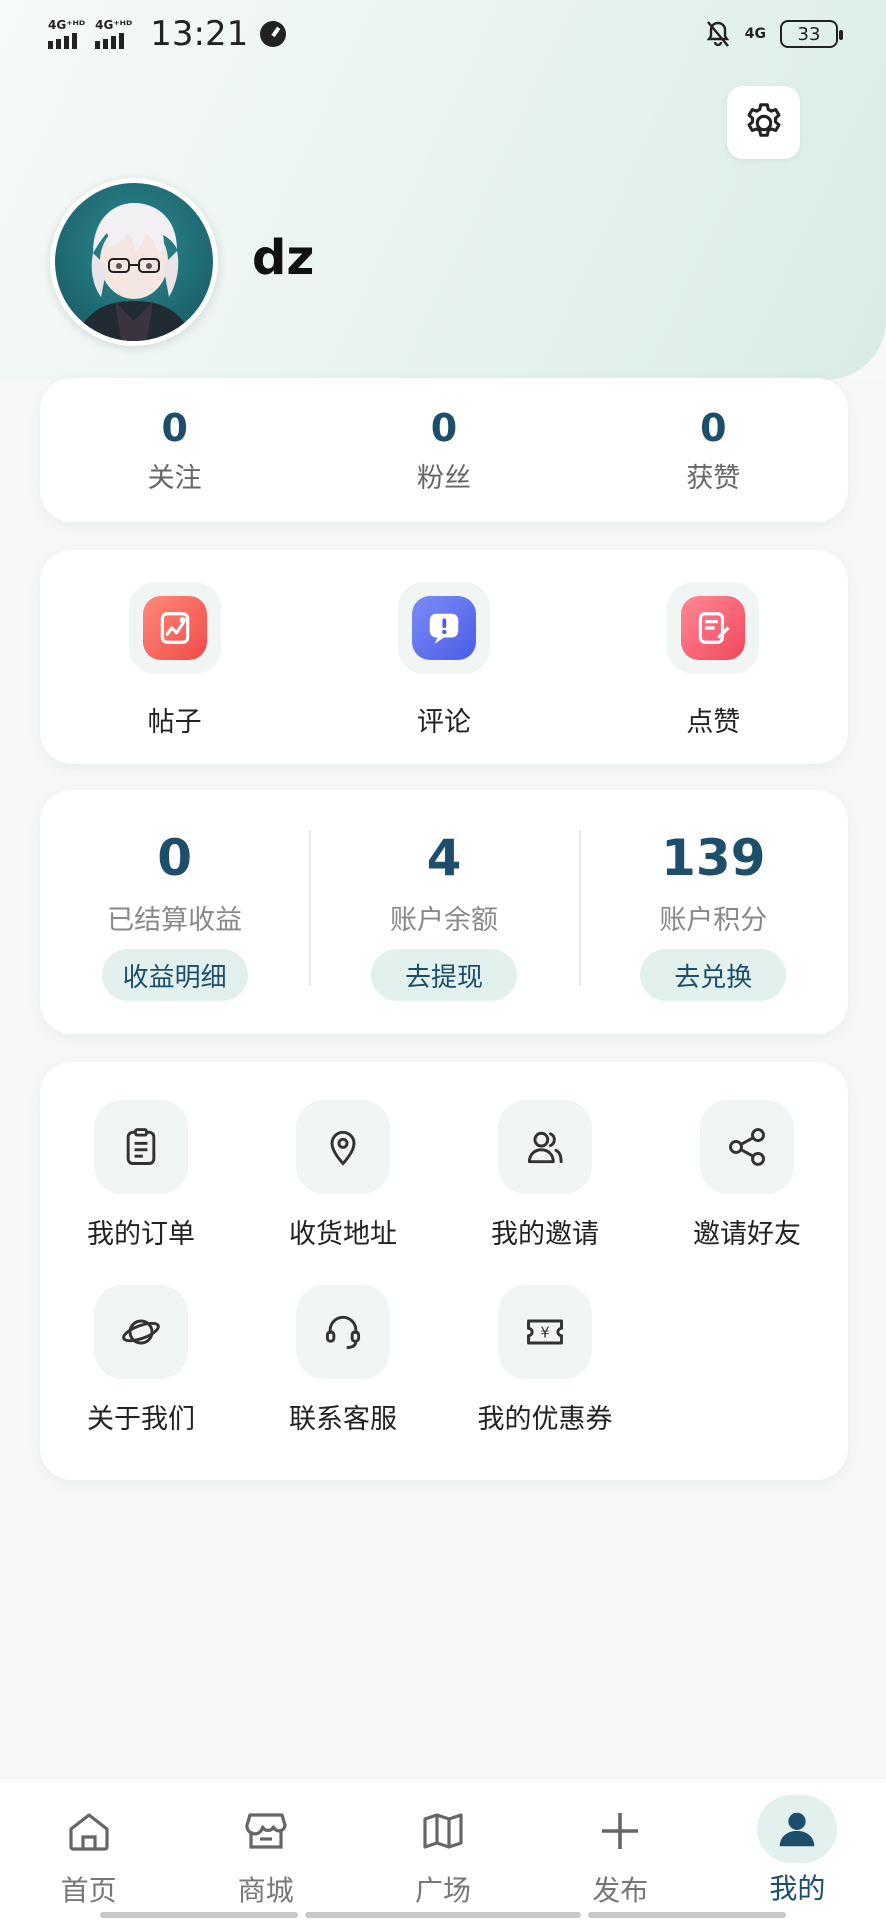 The image size is (886, 1920). I want to click on plus-icon, so click(620, 1831).